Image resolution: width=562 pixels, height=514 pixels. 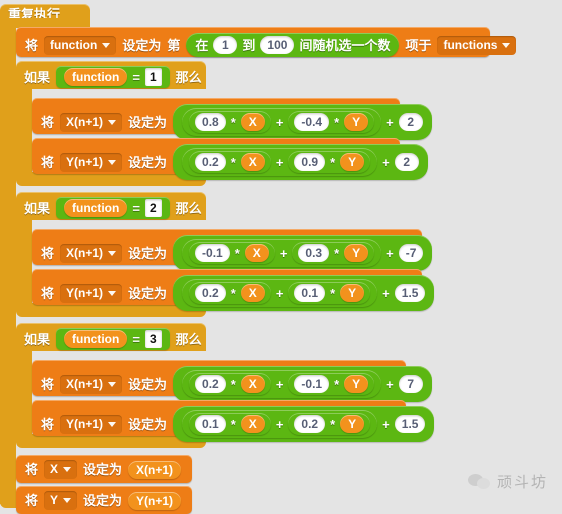 I want to click on multiply-block-y: -0.1 * Y, so click(x=331, y=384).